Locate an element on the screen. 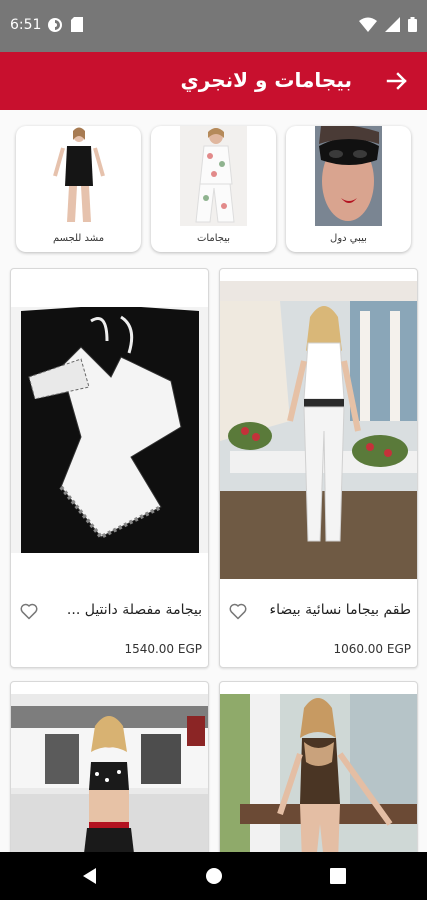  product-price: 1060.00 EGP is located at coordinates (372, 649).